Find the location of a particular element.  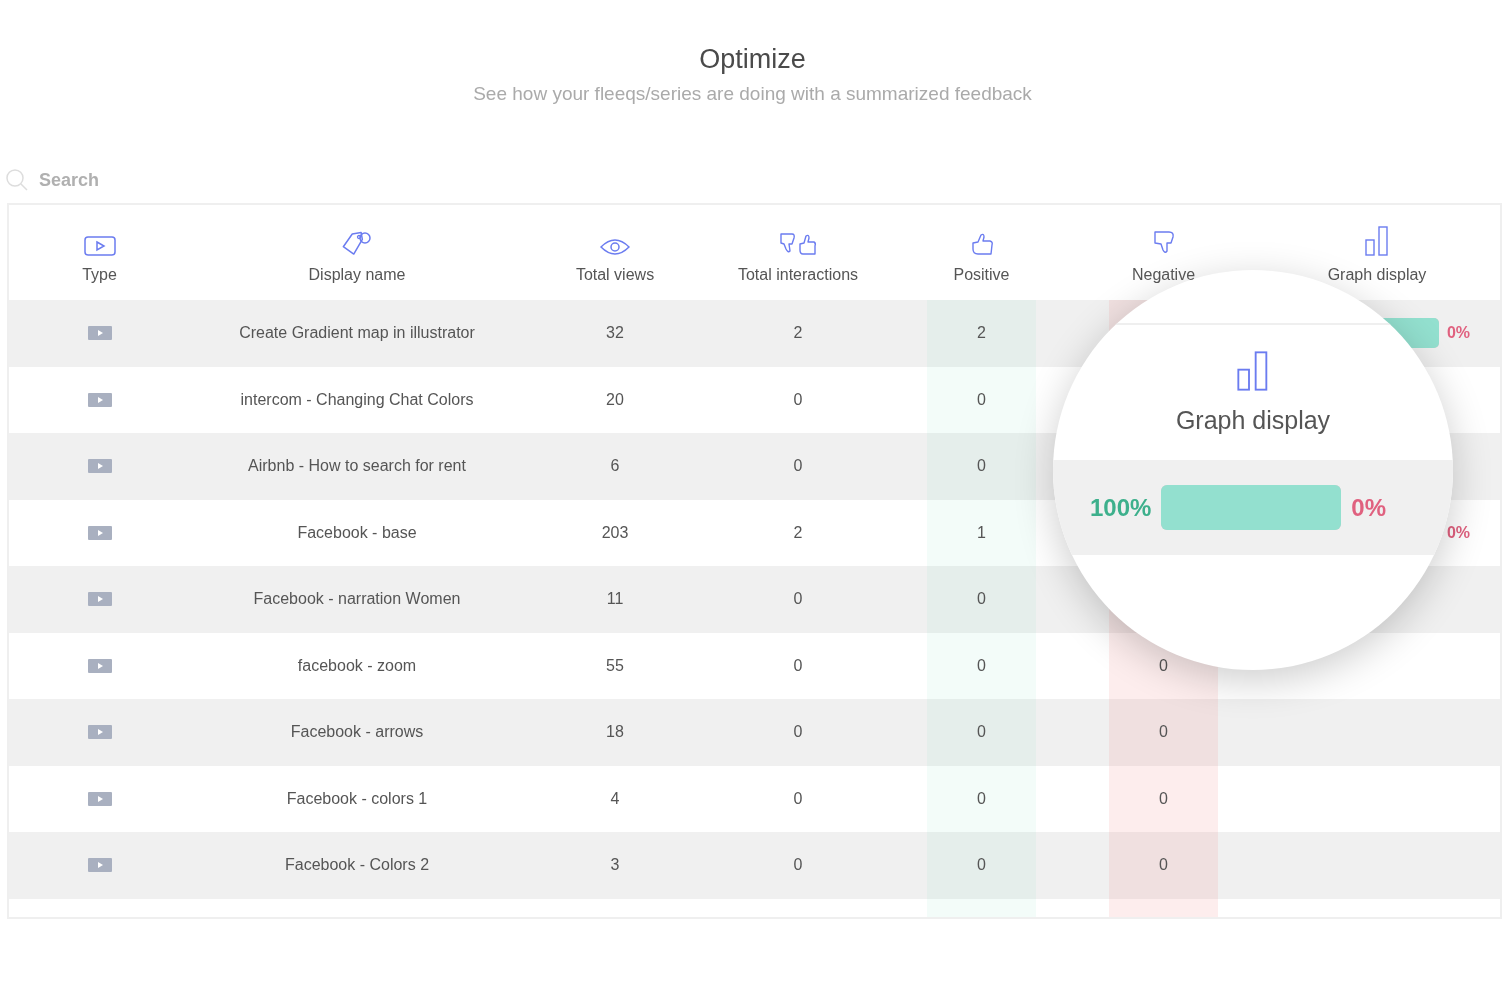

views-count: 11 is located at coordinates (615, 599).